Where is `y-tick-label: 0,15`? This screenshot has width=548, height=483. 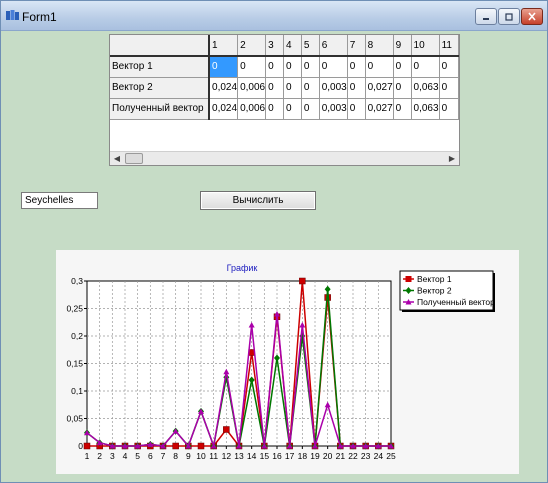
y-tick-label: 0,15 is located at coordinates (74, 364).